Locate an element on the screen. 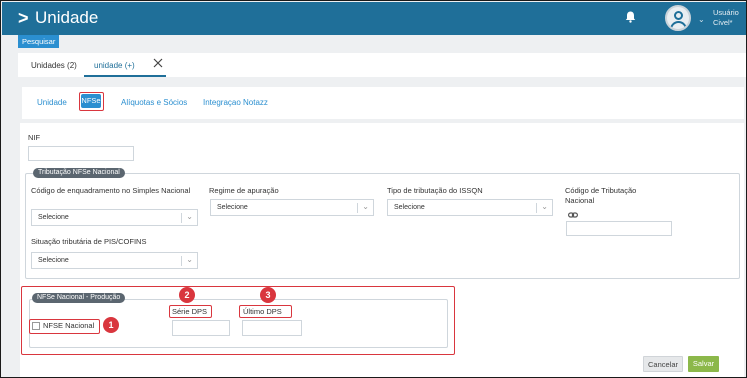 This screenshot has width=747, height=378. regime-select: Selecione ⌄ is located at coordinates (292, 207).